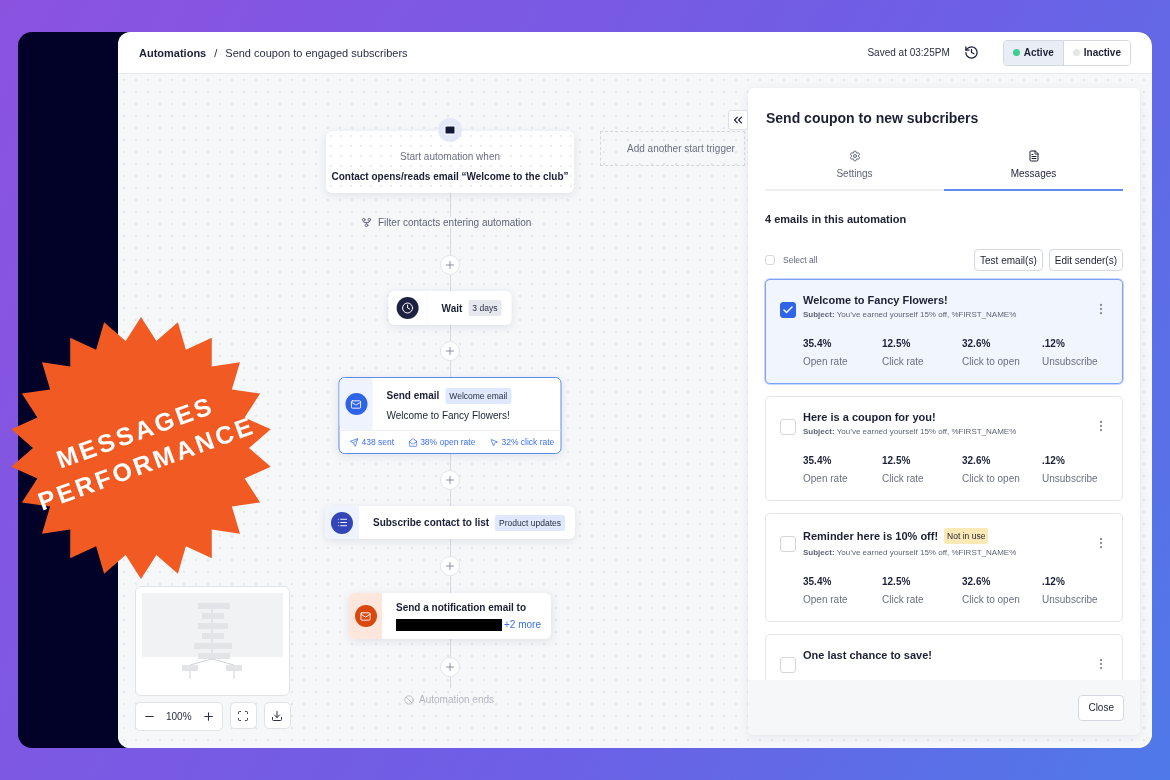  I want to click on history-icon, so click(971, 52).